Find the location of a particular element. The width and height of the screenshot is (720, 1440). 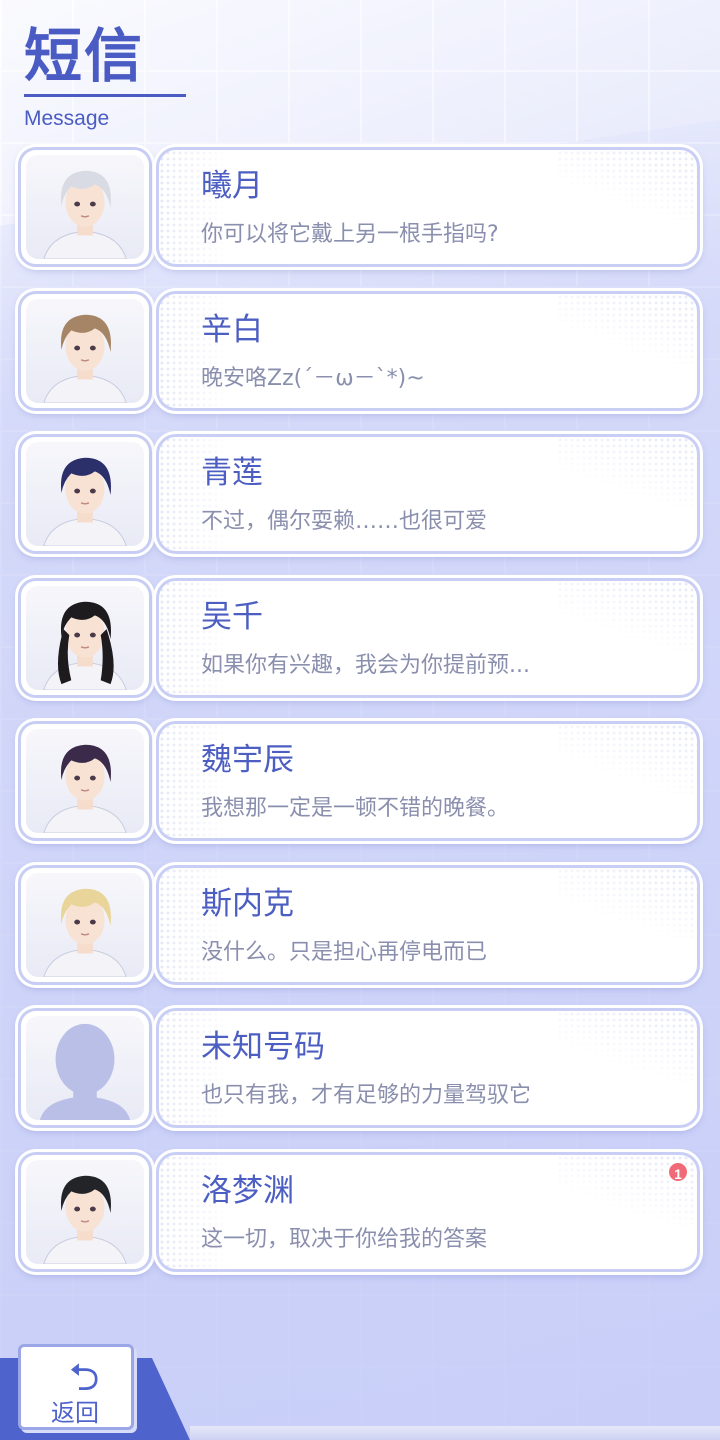

contact-name: 辛白 is located at coordinates (232, 329).